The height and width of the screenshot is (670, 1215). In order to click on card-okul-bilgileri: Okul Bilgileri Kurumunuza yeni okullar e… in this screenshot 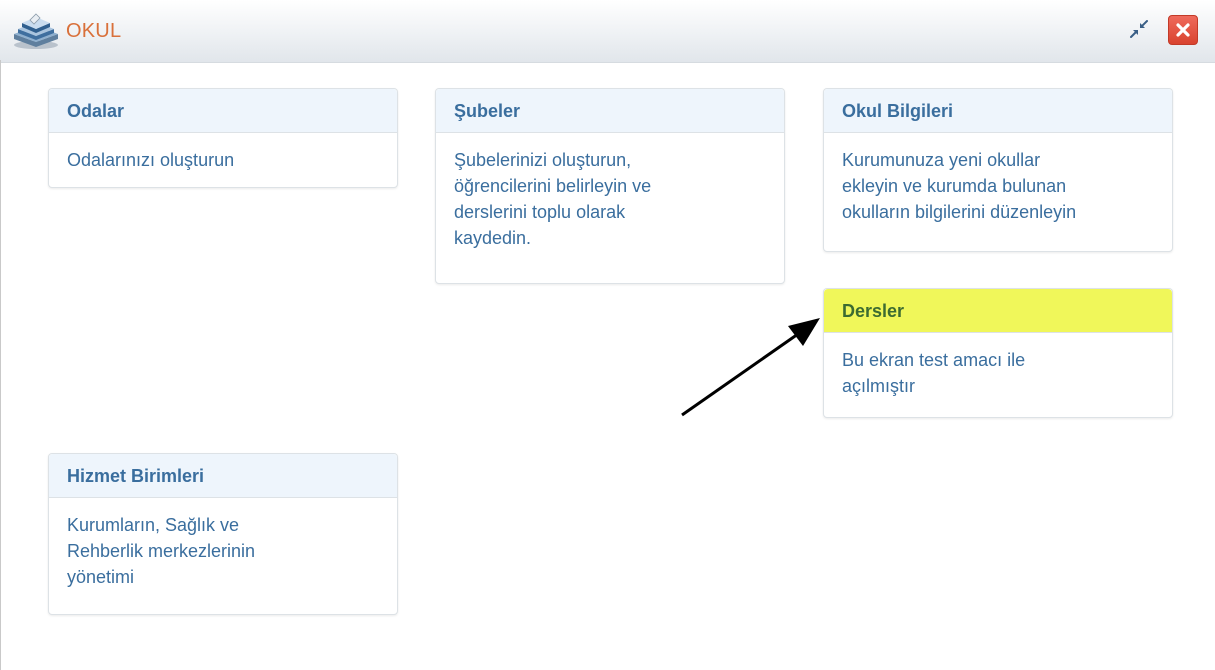, I will do `click(998, 170)`.